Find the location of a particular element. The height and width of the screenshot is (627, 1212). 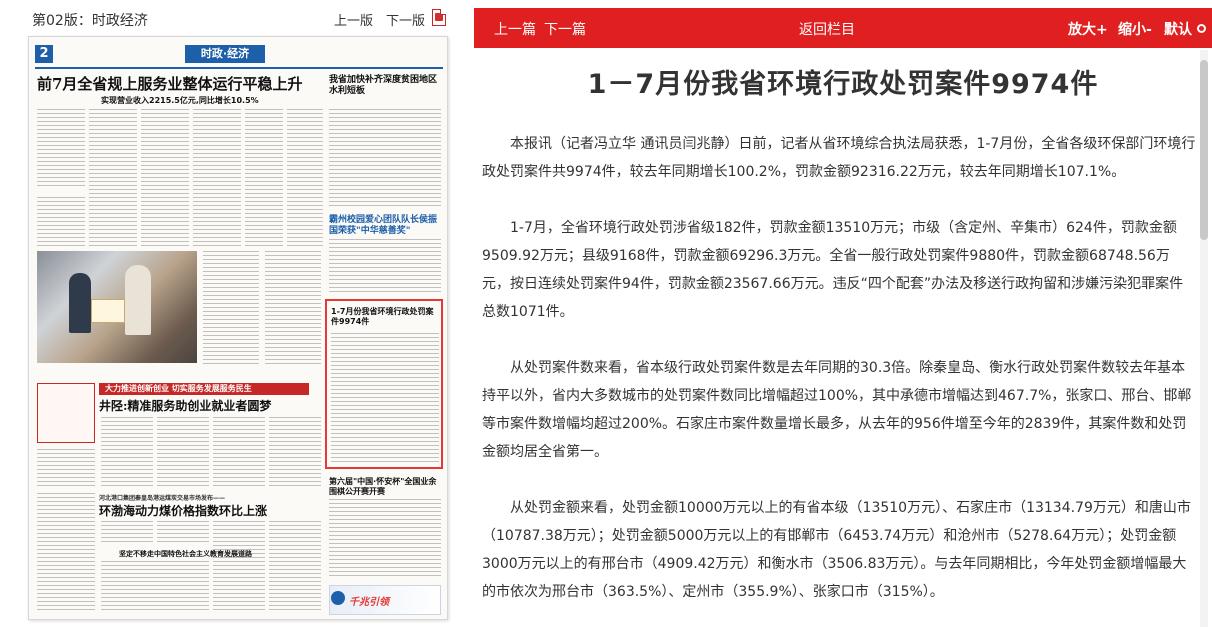

next-article-button: 下一篇 is located at coordinates (565, 29).